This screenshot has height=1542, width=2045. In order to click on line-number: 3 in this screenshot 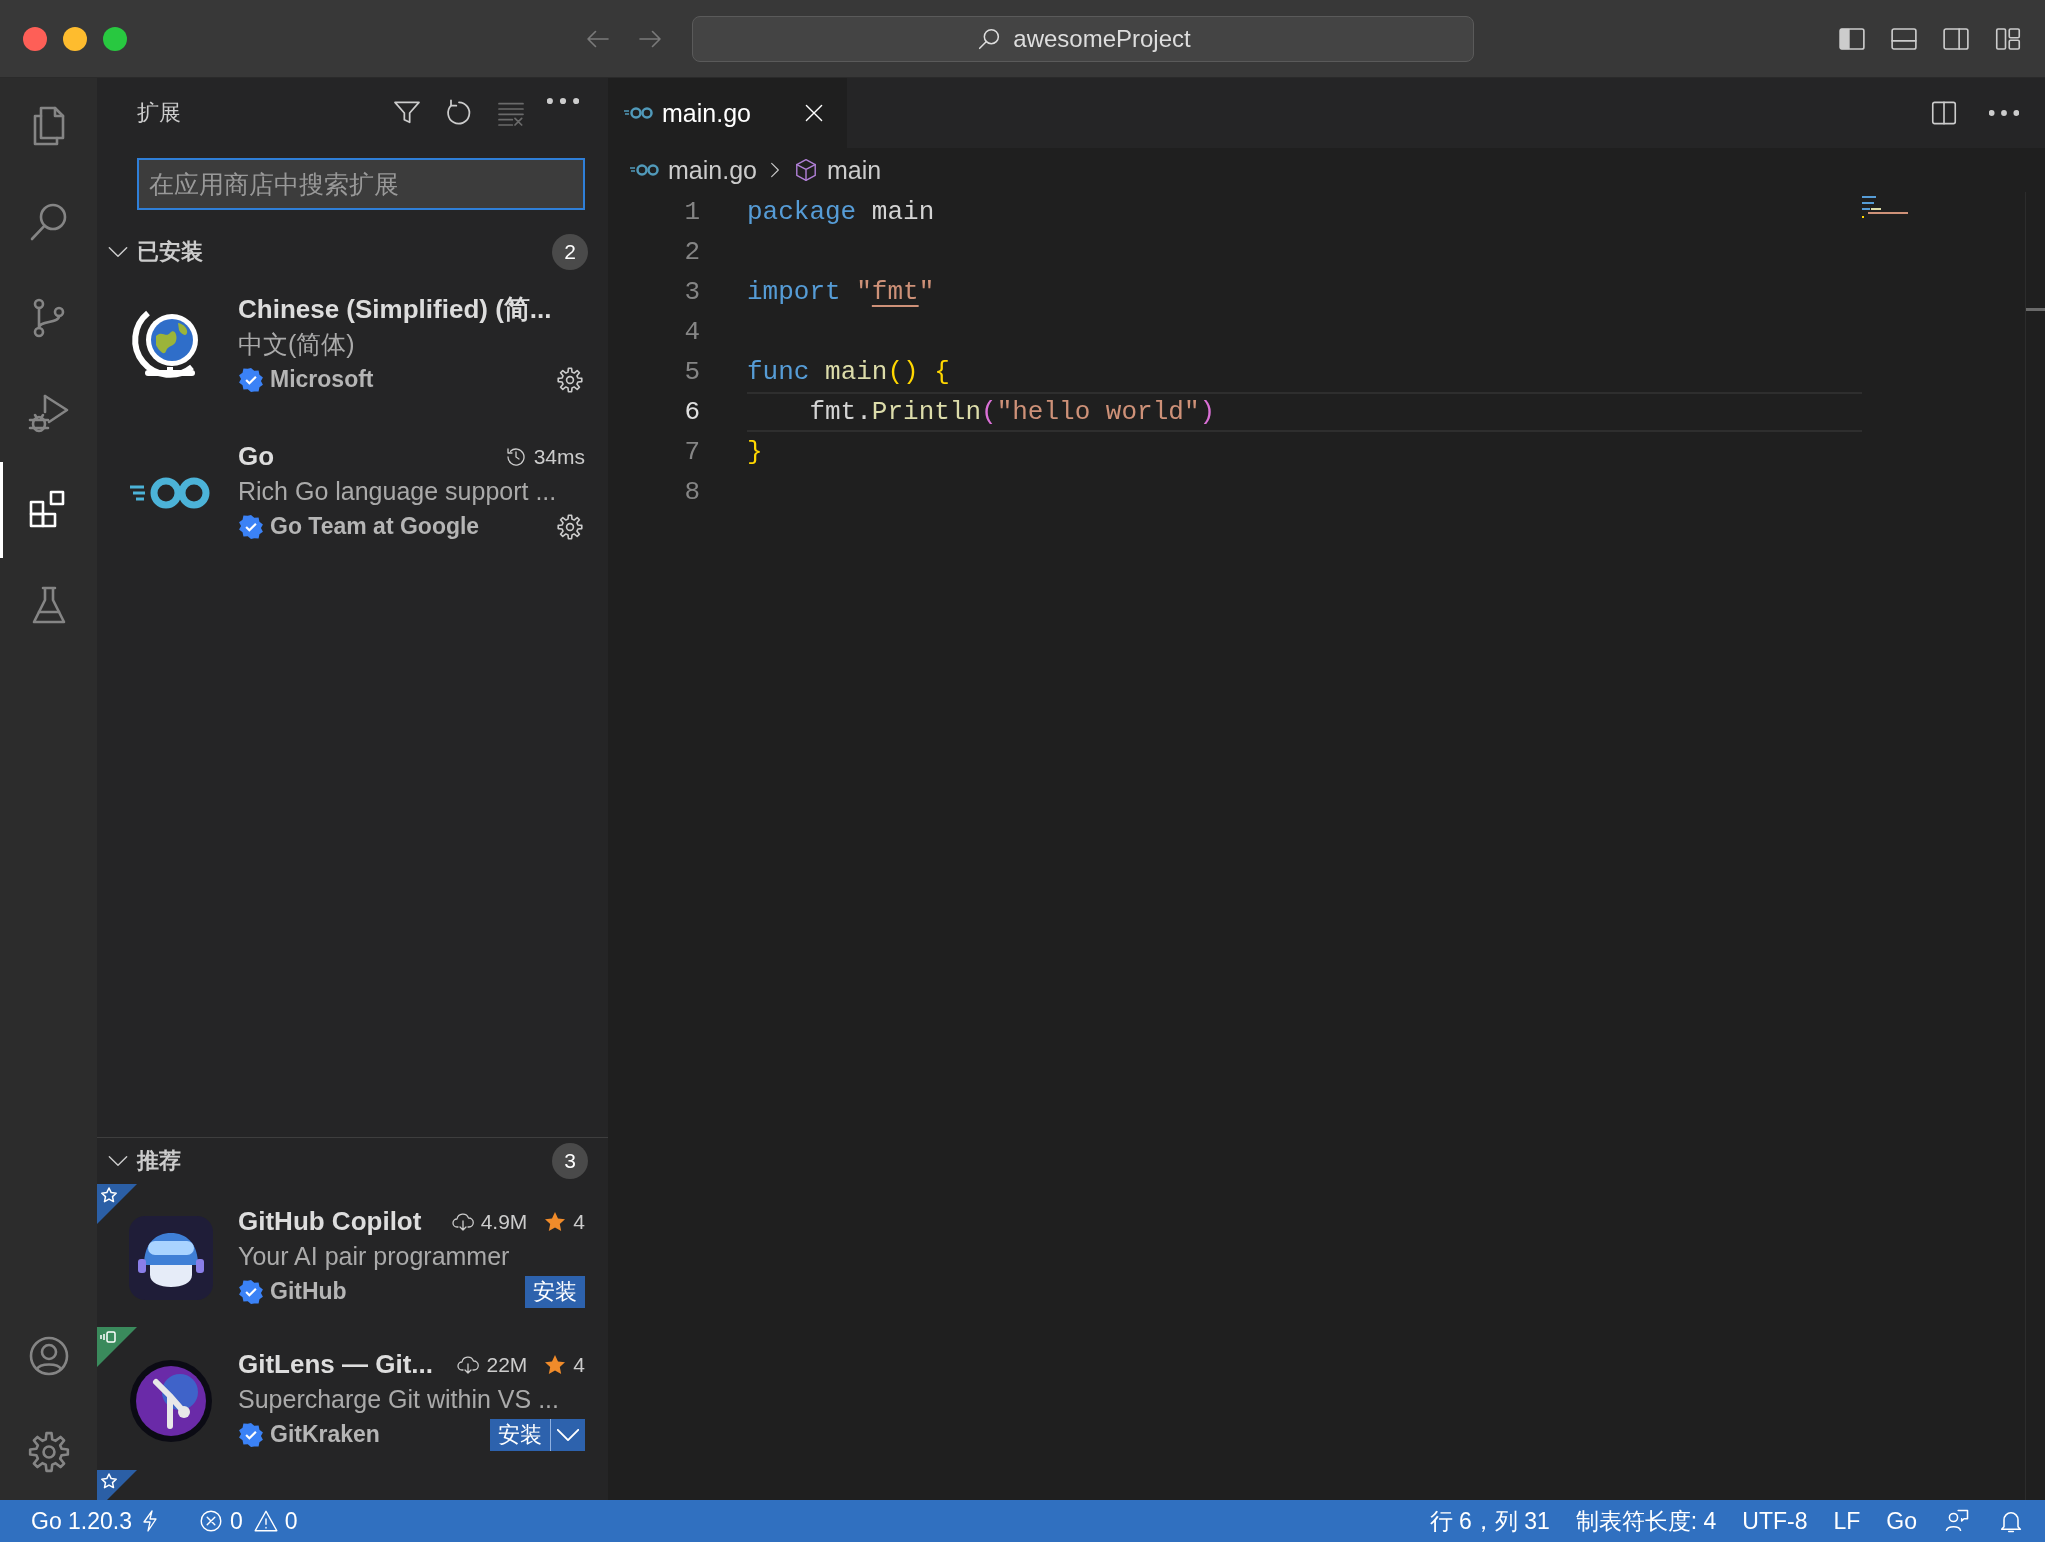, I will do `click(691, 292)`.